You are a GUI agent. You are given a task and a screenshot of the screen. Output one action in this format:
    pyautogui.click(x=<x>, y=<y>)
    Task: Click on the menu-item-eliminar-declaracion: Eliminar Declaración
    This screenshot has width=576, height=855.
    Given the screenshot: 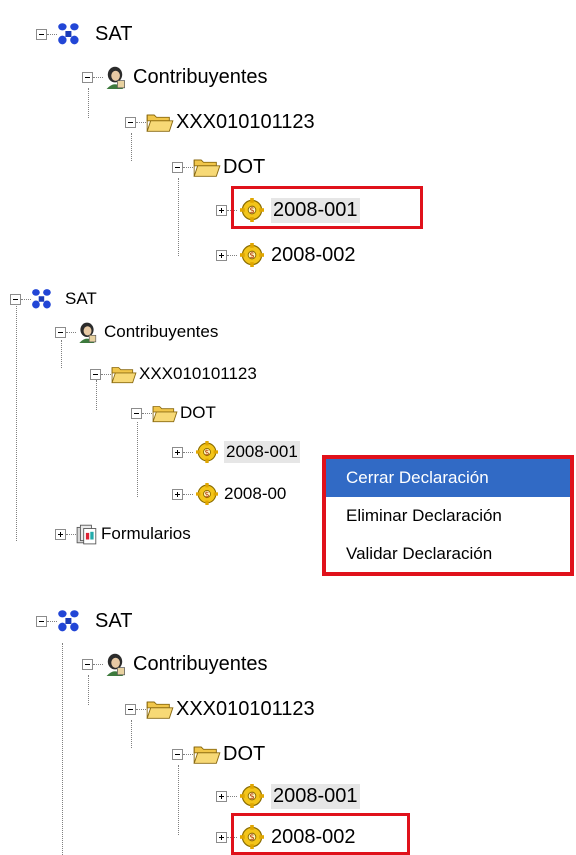 What is the action you would take?
    pyautogui.click(x=448, y=516)
    